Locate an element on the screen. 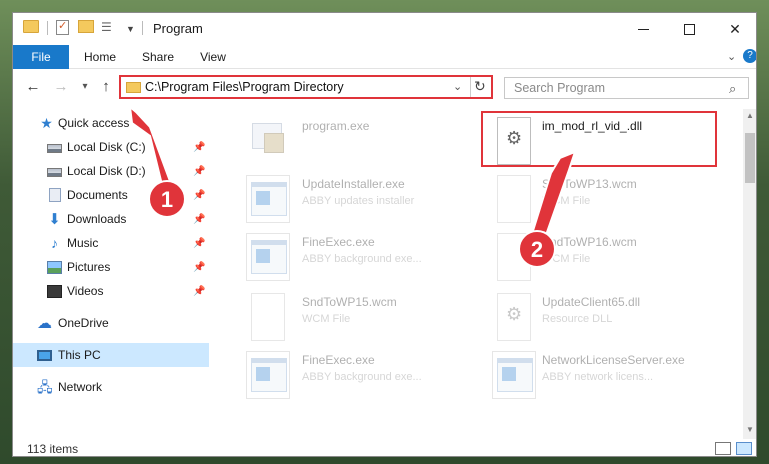  tab-home: Home is located at coordinates (100, 57).